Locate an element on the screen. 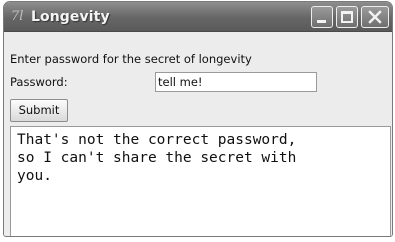 This screenshot has height=242, width=395. password-input is located at coordinates (236, 82).